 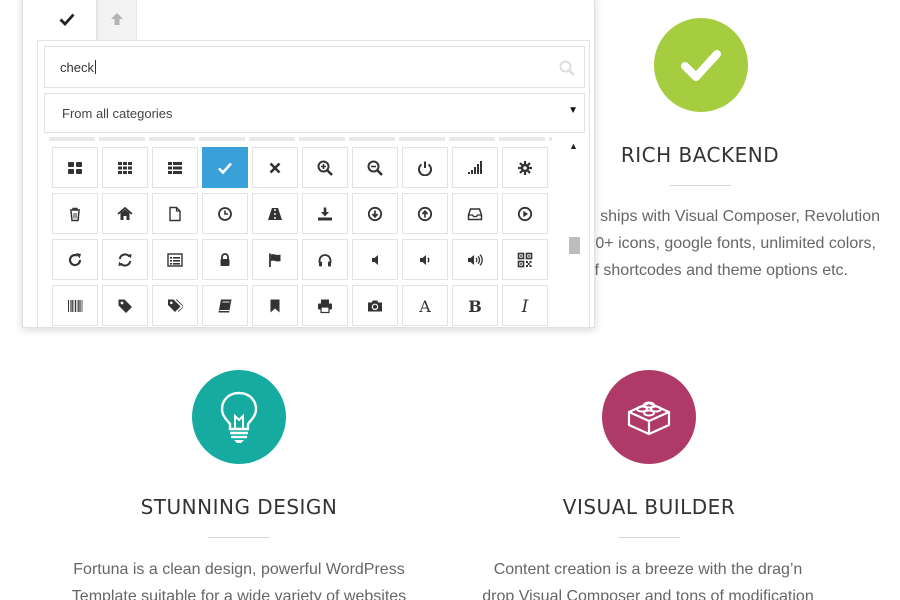 I want to click on italic-icon: I, so click(x=525, y=306).